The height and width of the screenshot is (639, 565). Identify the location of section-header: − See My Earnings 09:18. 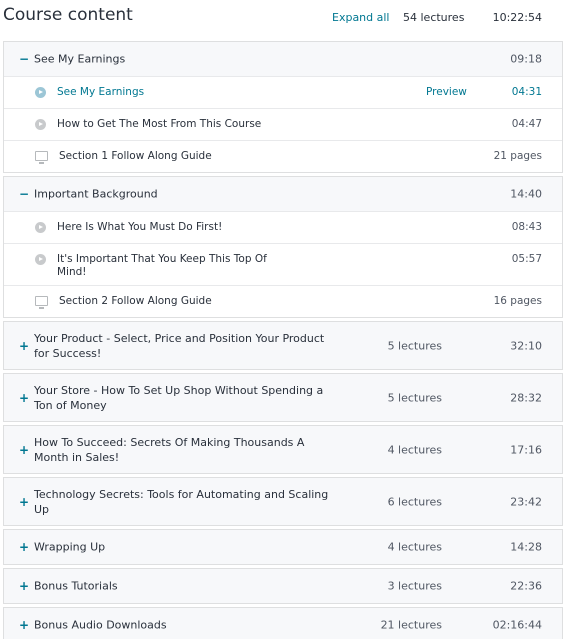
(283, 59).